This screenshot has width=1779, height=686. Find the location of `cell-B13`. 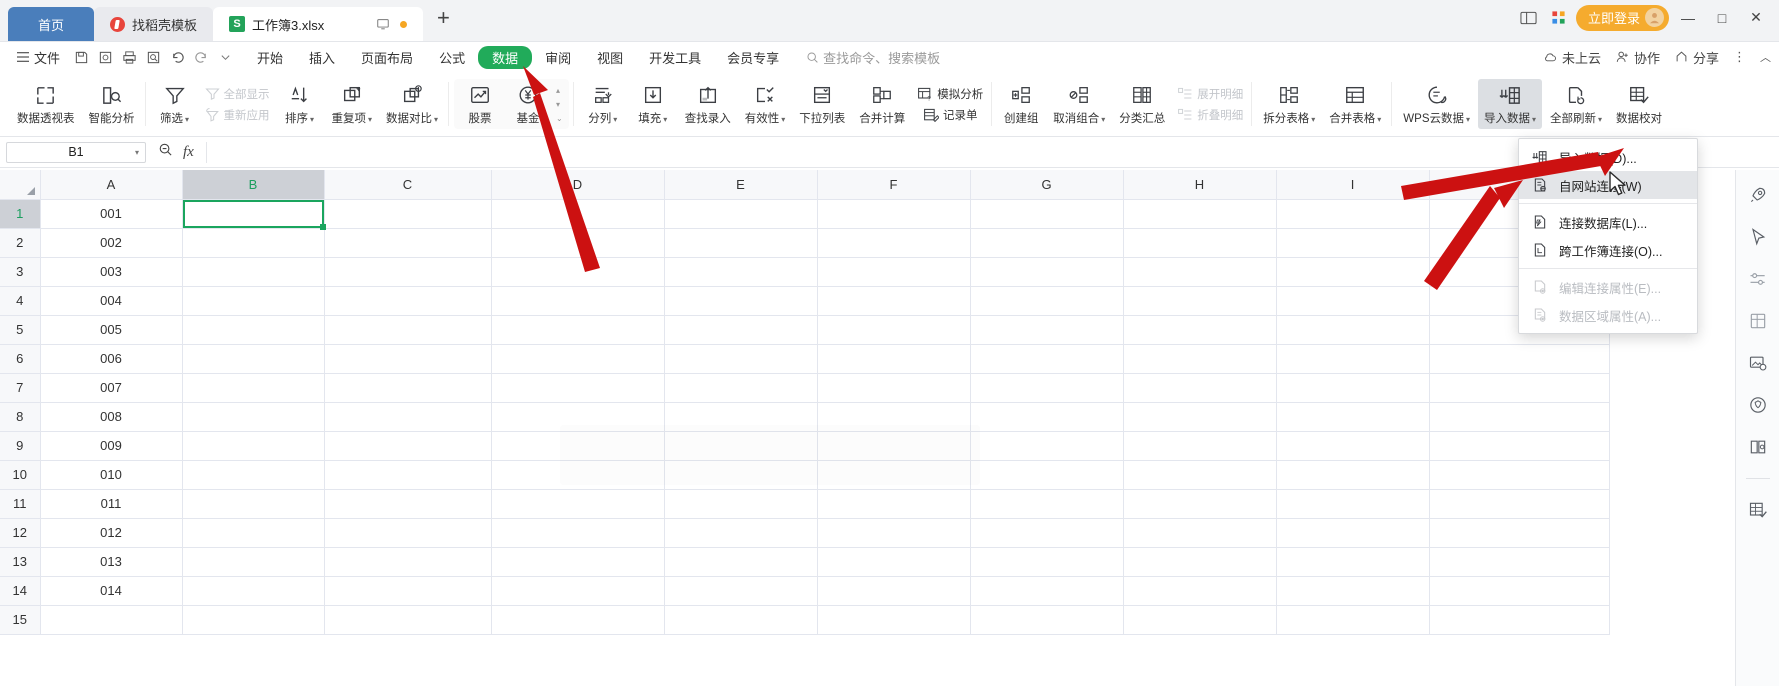

cell-B13 is located at coordinates (253, 562).